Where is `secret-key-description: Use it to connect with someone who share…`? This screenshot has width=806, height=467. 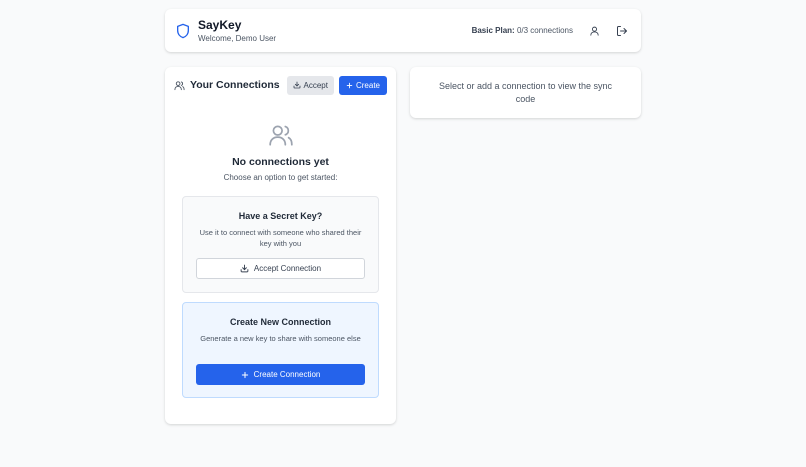 secret-key-description: Use it to connect with someone who share… is located at coordinates (280, 238).